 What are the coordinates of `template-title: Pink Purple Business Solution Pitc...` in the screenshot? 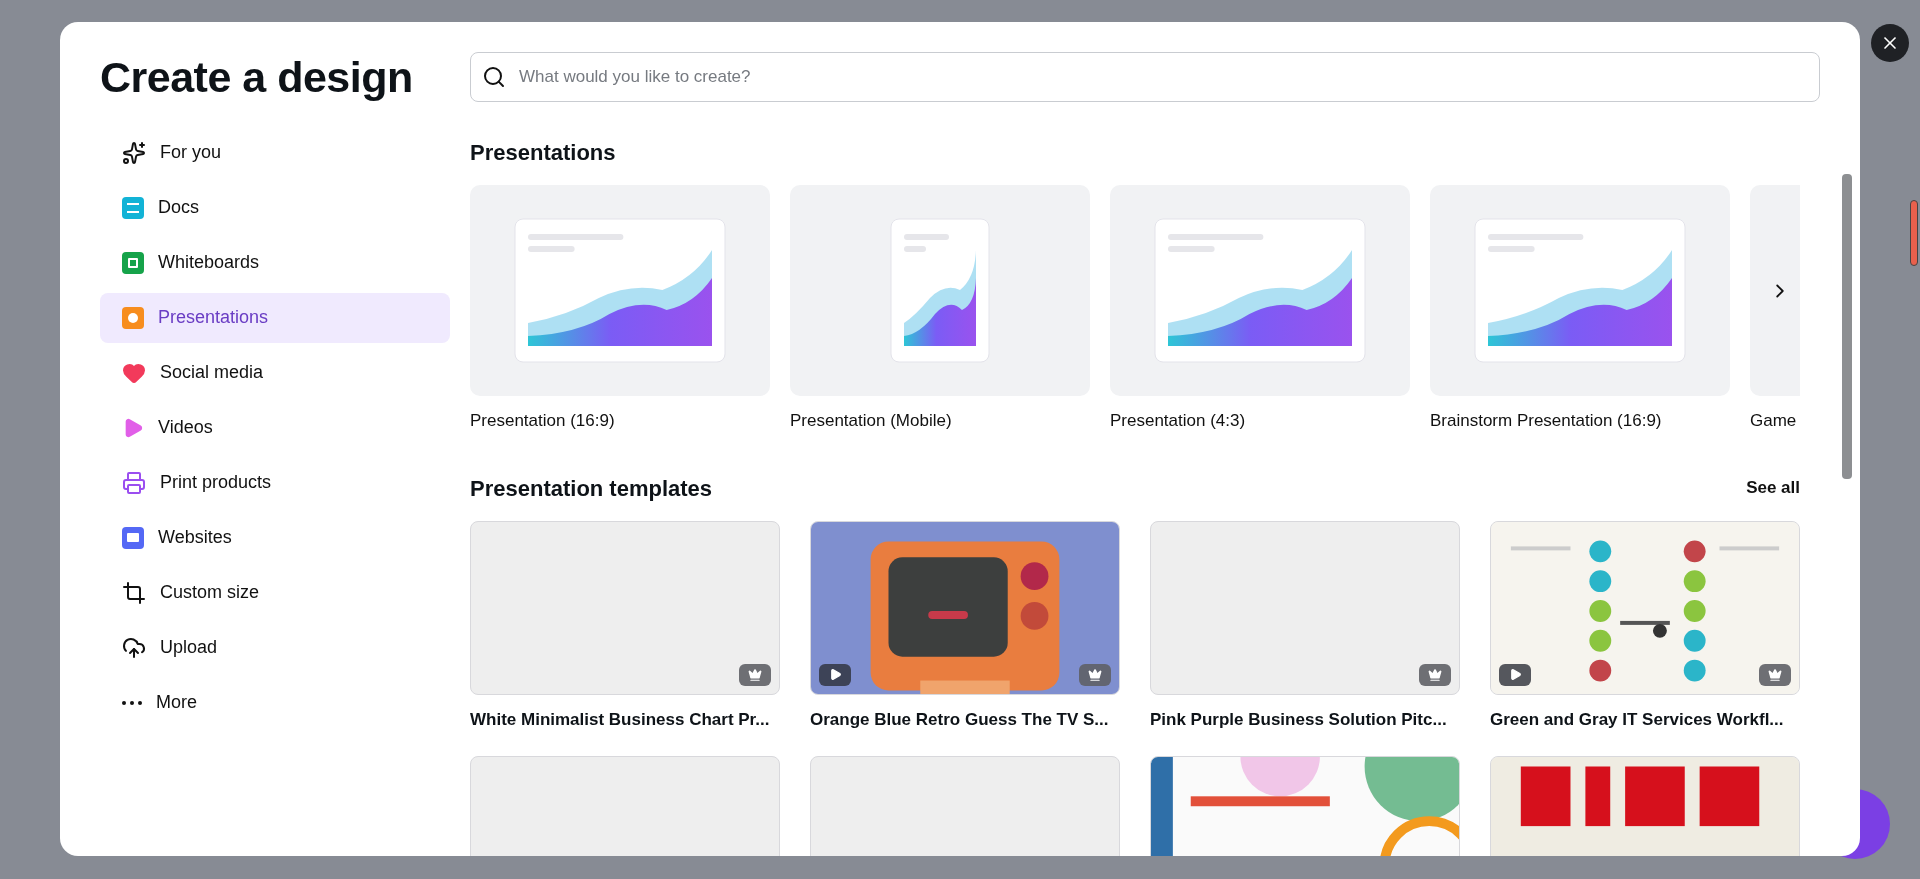 It's located at (1299, 719).